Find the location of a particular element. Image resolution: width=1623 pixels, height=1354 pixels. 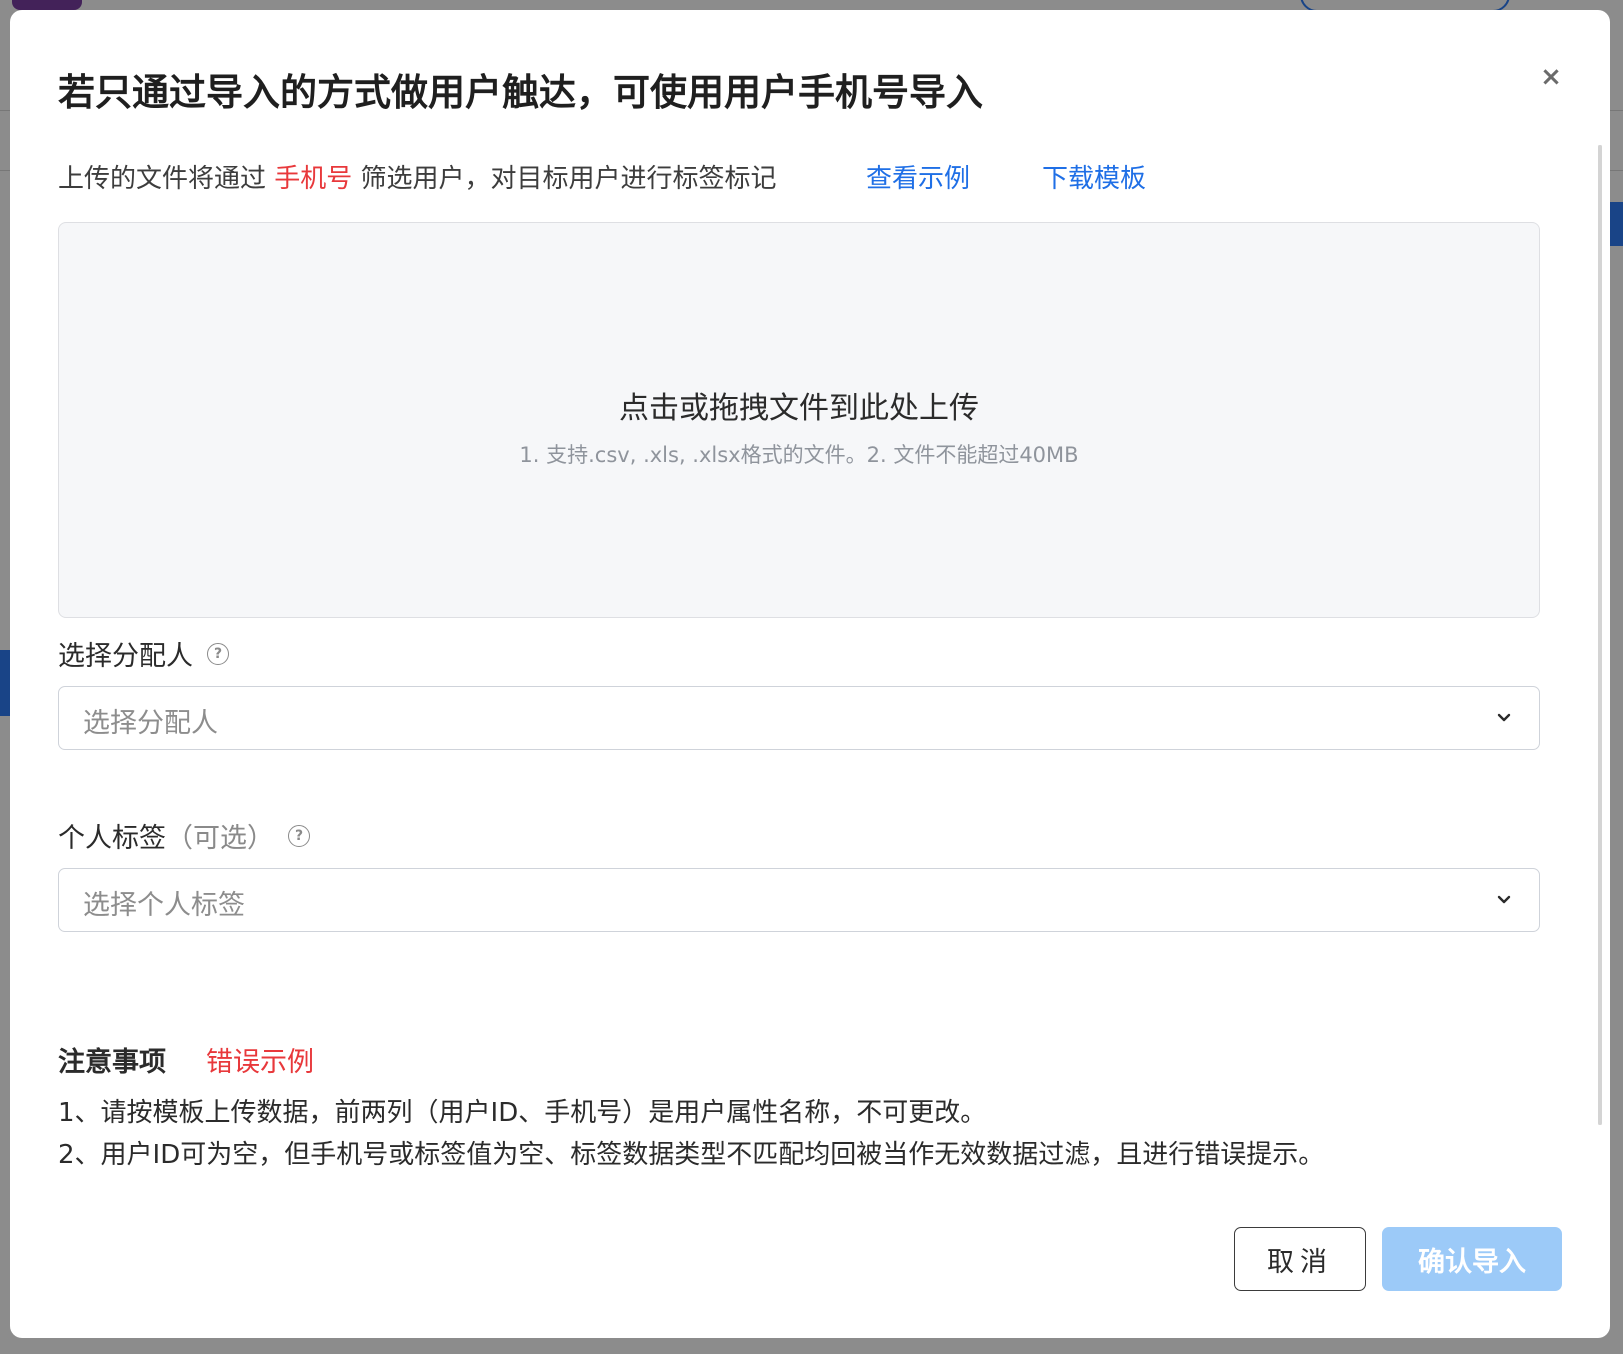

personal-tag-placeholder: 选择个人标签 is located at coordinates (164, 905).